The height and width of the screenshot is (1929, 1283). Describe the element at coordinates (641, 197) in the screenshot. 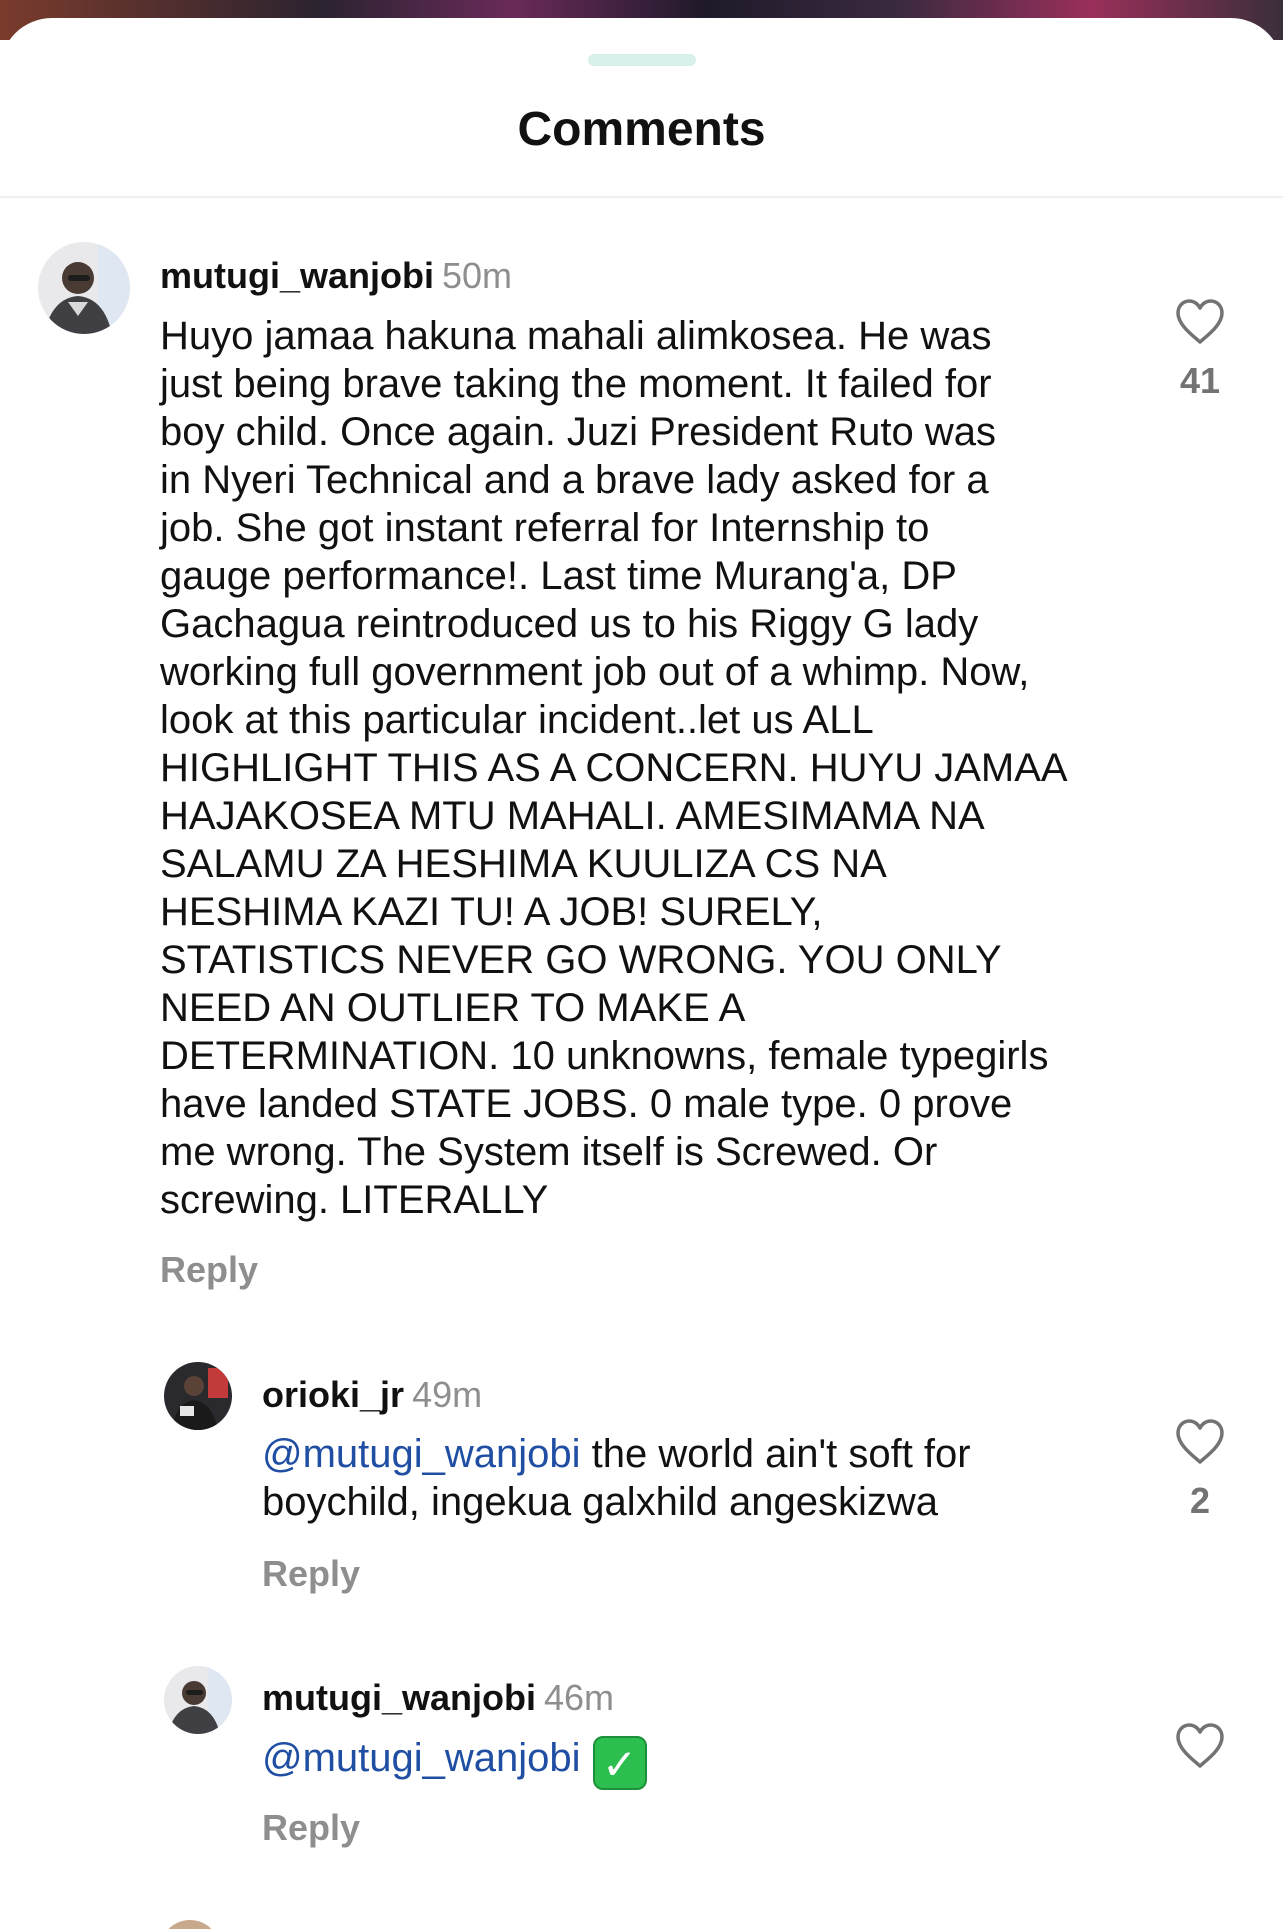

I see `header-divider` at that location.